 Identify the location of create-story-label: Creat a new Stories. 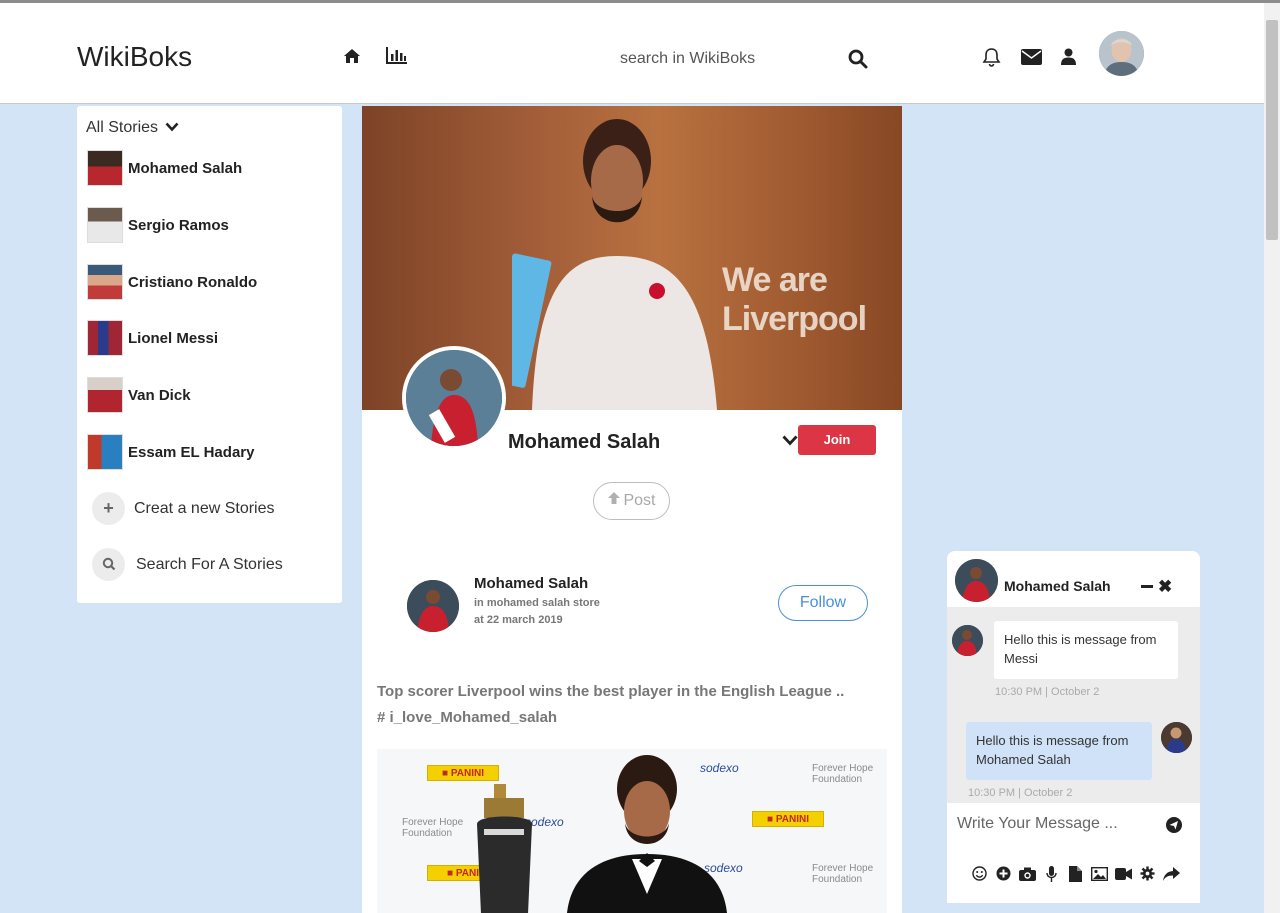
(204, 508).